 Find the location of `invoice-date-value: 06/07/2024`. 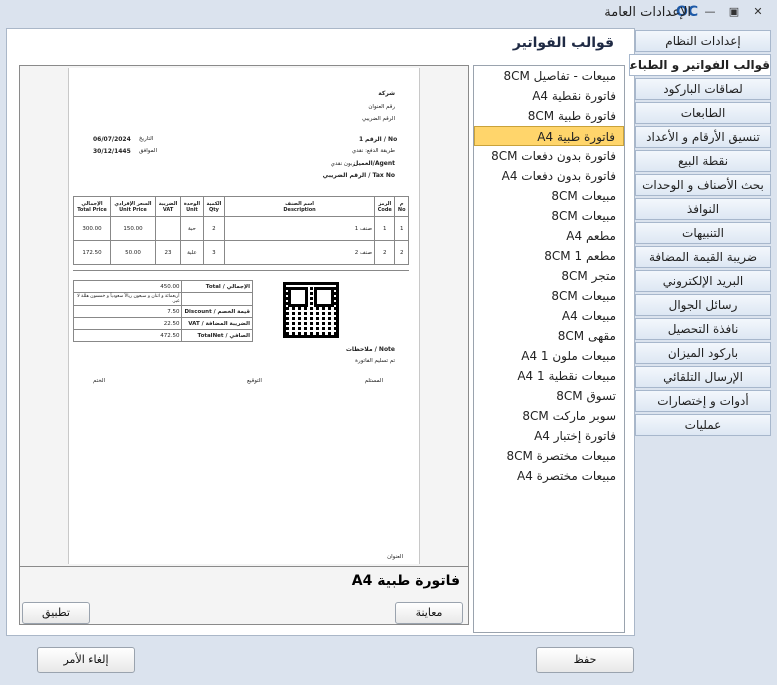

invoice-date-value: 06/07/2024 is located at coordinates (112, 139).